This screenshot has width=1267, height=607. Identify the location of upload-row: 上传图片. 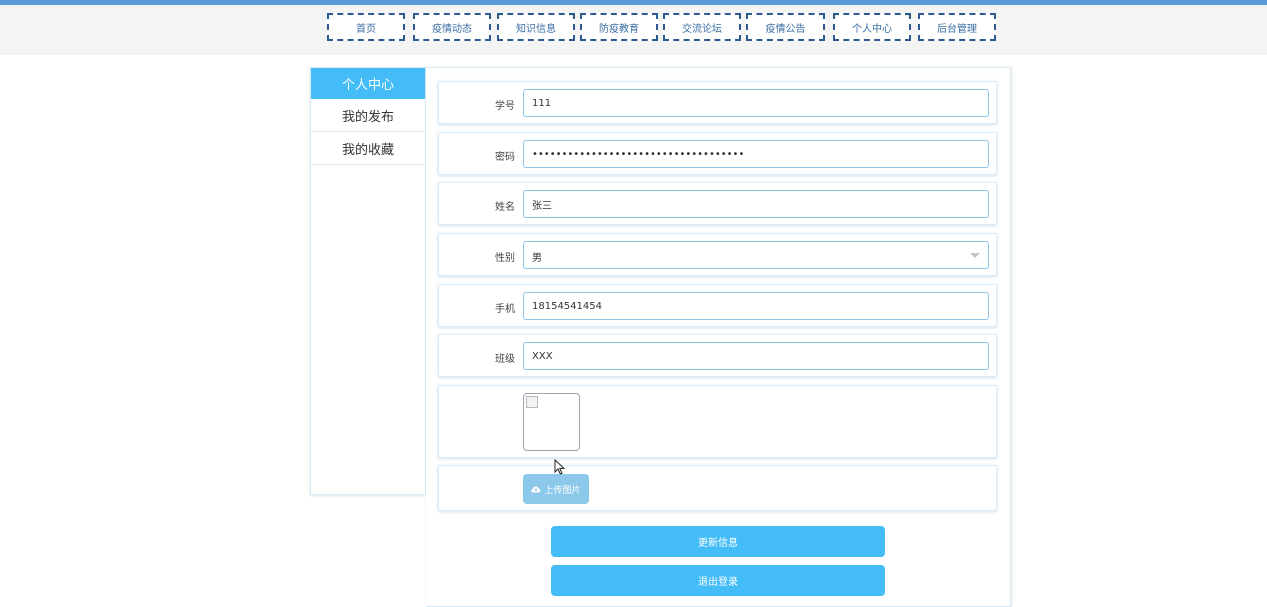
(717, 488).